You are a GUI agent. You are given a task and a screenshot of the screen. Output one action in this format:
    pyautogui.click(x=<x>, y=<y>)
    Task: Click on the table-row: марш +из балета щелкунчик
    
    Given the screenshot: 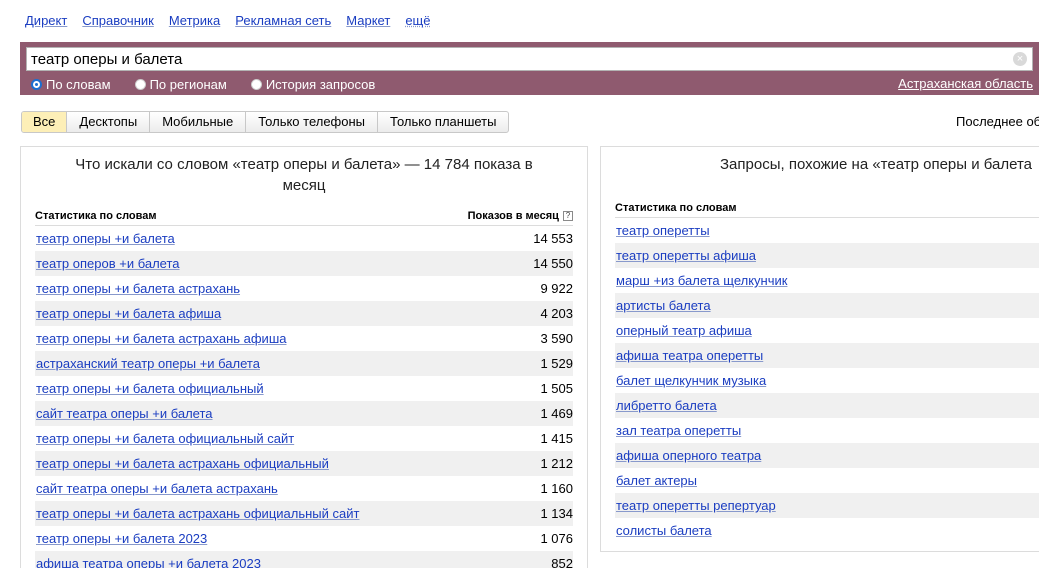 What is the action you would take?
    pyautogui.click(x=827, y=280)
    